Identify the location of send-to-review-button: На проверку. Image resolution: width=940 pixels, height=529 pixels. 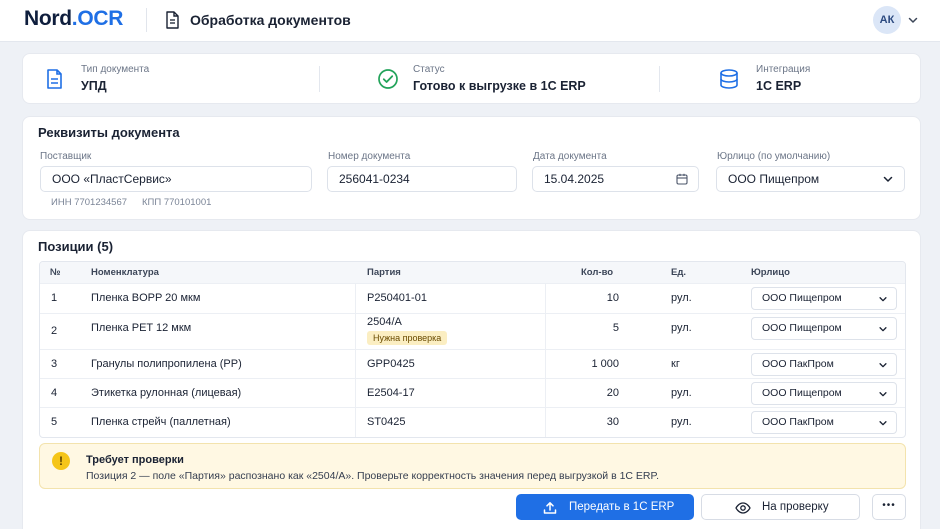
(780, 507).